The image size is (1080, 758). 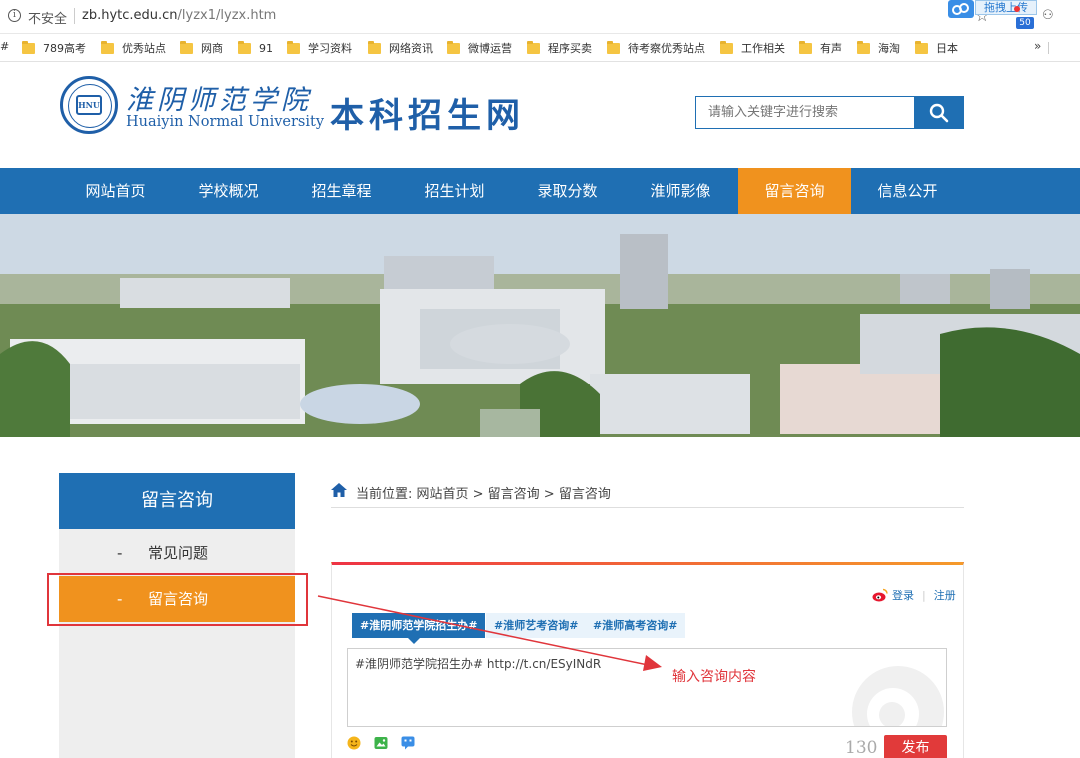 I want to click on bookmark-item: 91, so click(x=255, y=48).